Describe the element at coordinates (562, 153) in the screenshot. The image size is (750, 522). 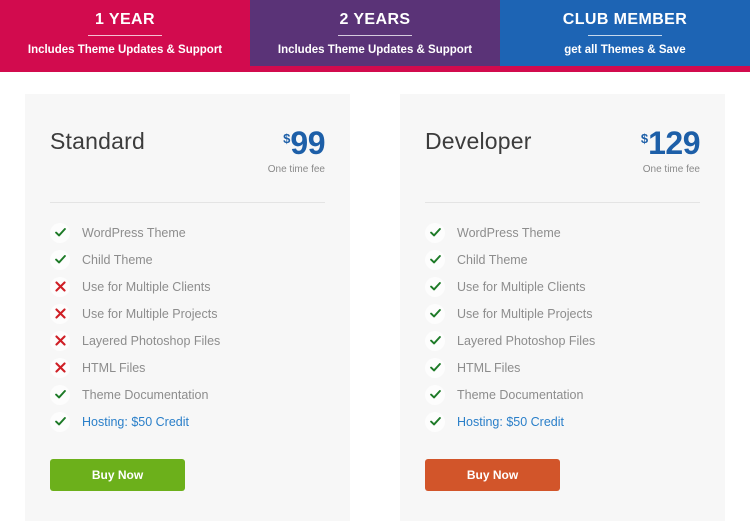
I see `plan-developer-header: Developer $ 129 One time fee` at that location.